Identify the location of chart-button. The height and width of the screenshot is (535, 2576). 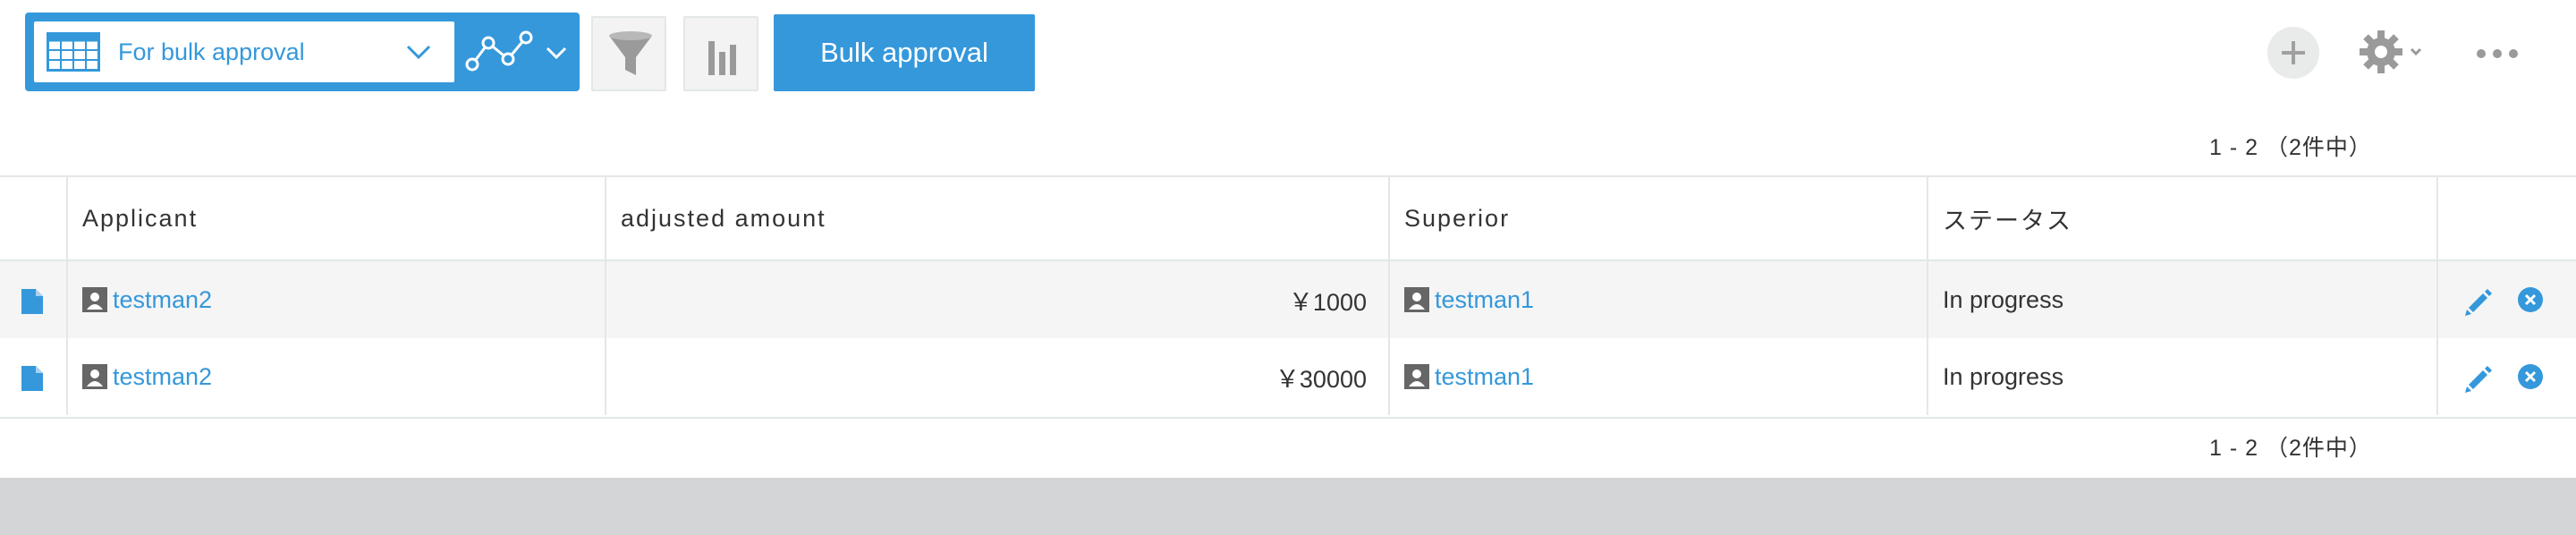
(720, 53).